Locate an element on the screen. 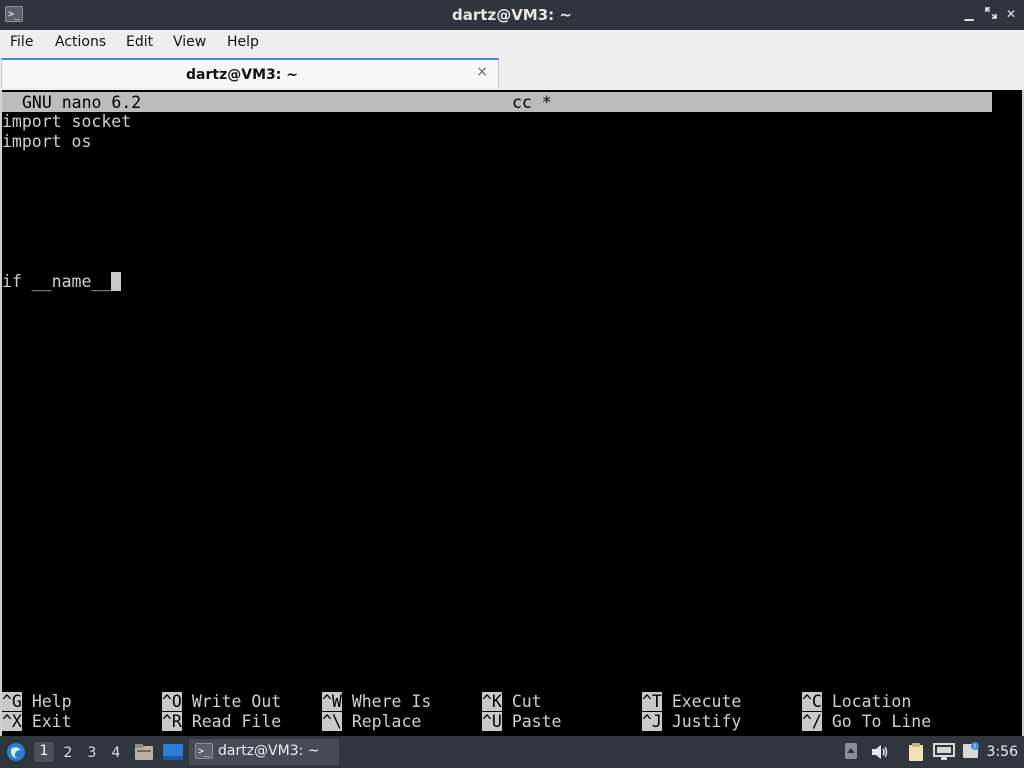 Image resolution: width=1024 pixels, height=768 pixels. scroll-up-icon is located at coordinates (851, 753).